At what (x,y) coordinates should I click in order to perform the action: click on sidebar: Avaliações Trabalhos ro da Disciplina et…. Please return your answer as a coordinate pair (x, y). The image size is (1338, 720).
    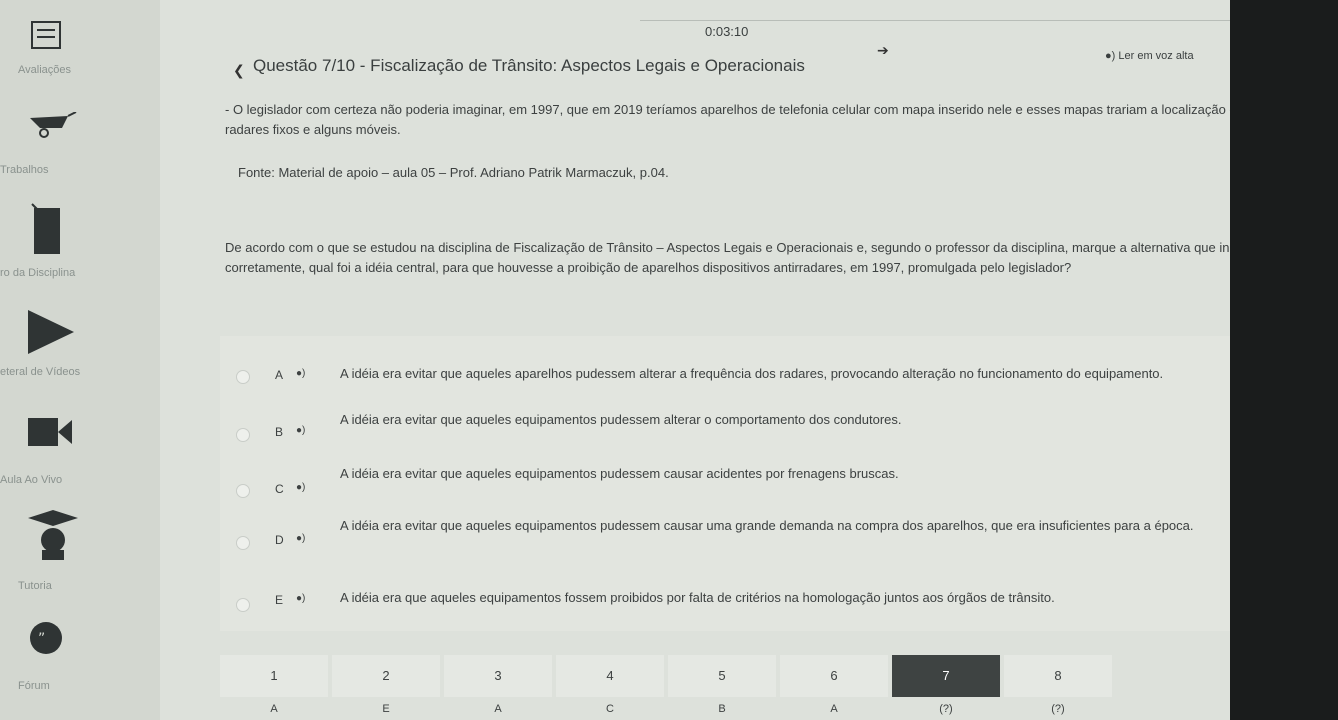
    Looking at the image, I should click on (80, 360).